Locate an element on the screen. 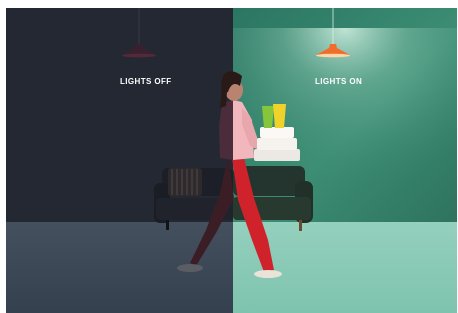 The image size is (458, 313). lights-off-label: LIGHTS OFF is located at coordinates (146, 81).